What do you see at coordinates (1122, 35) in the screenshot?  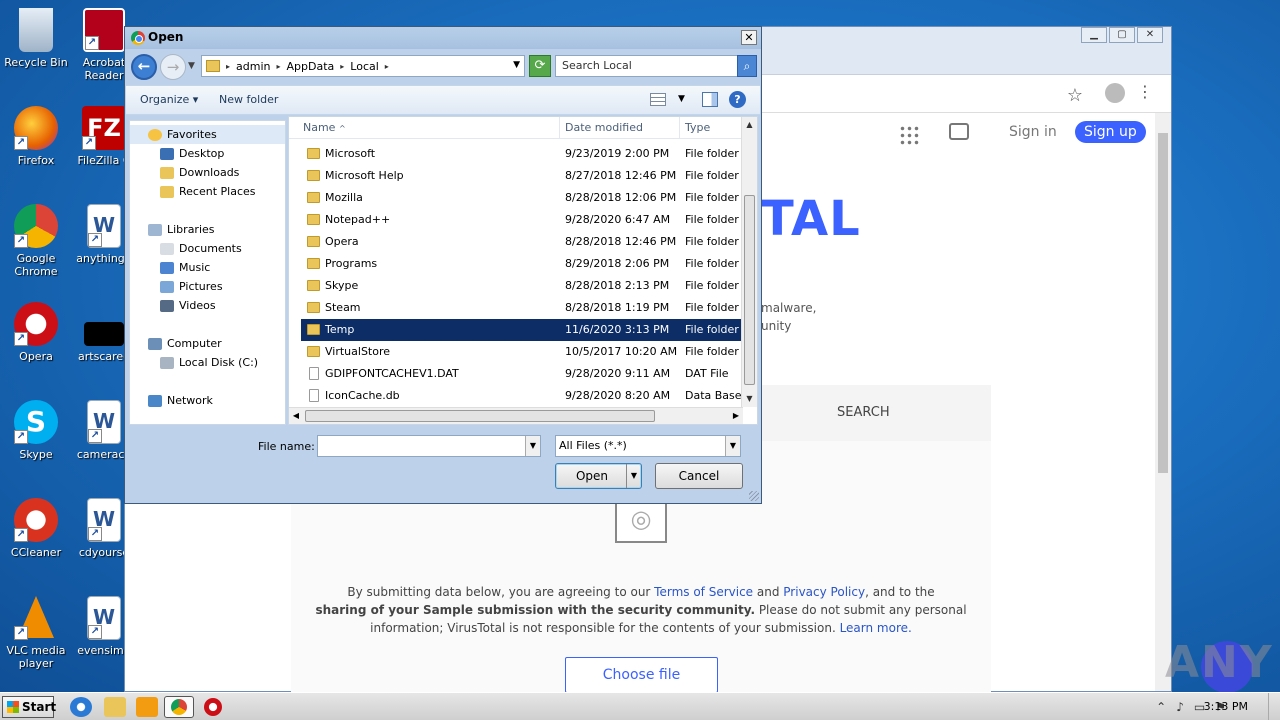 I see `maximize-button: ▢` at bounding box center [1122, 35].